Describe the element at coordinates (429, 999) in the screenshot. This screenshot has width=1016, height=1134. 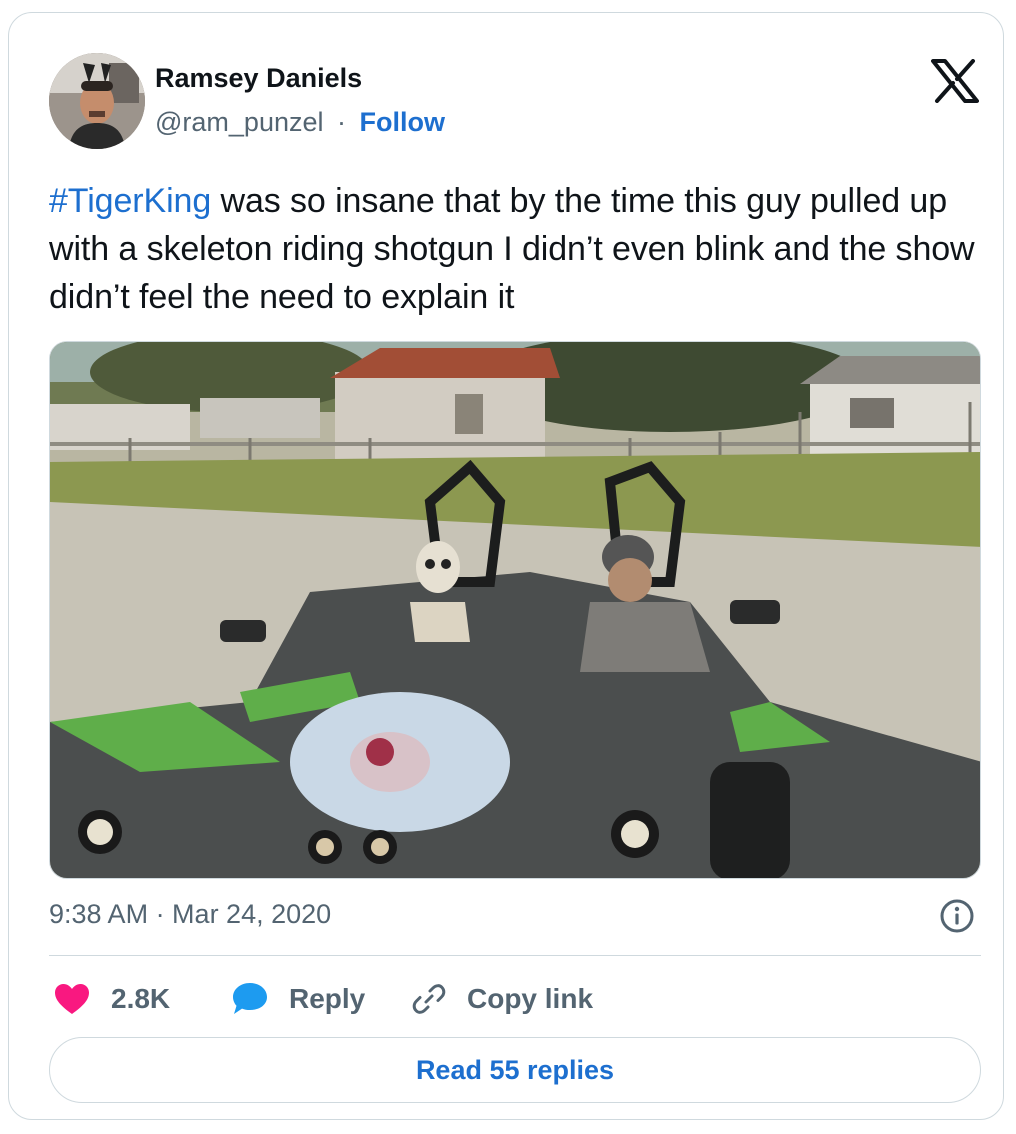
I see `link-icon` at that location.